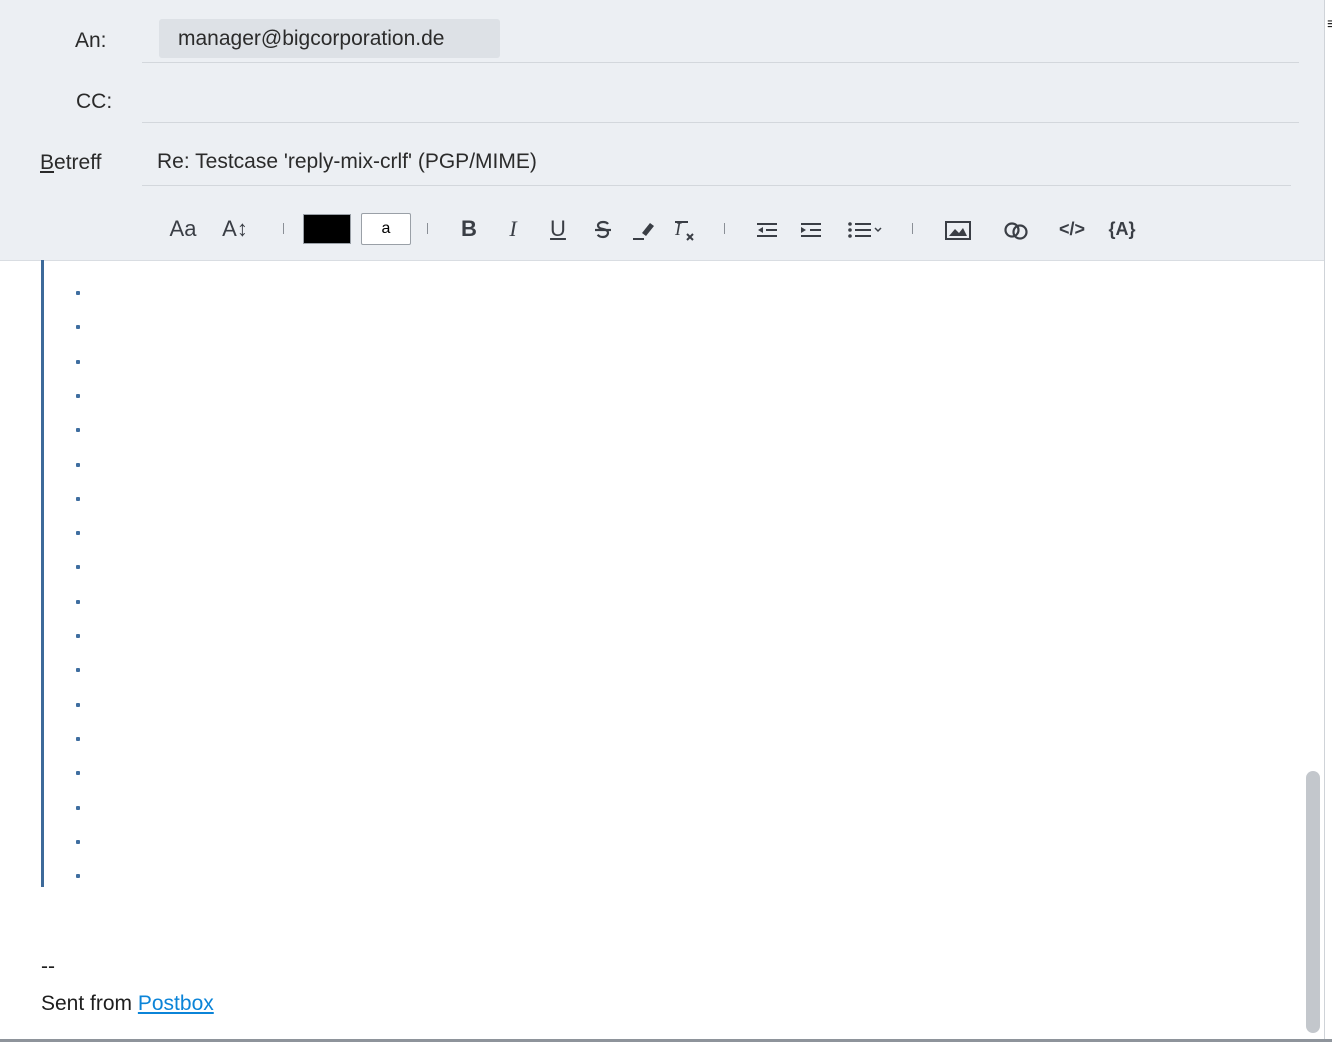  I want to click on to-field-divider, so click(720, 62).